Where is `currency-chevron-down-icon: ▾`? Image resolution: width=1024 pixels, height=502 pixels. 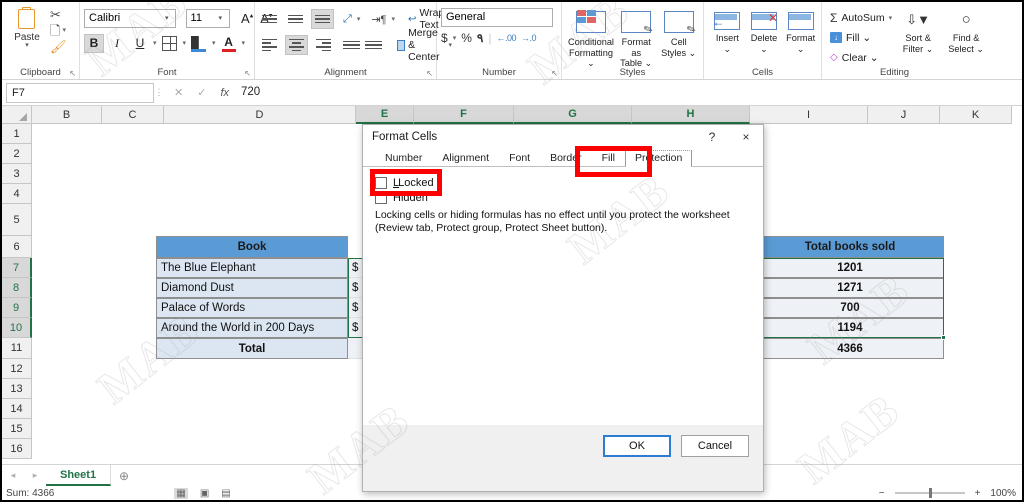 currency-chevron-down-icon: ▾ is located at coordinates (455, 38).